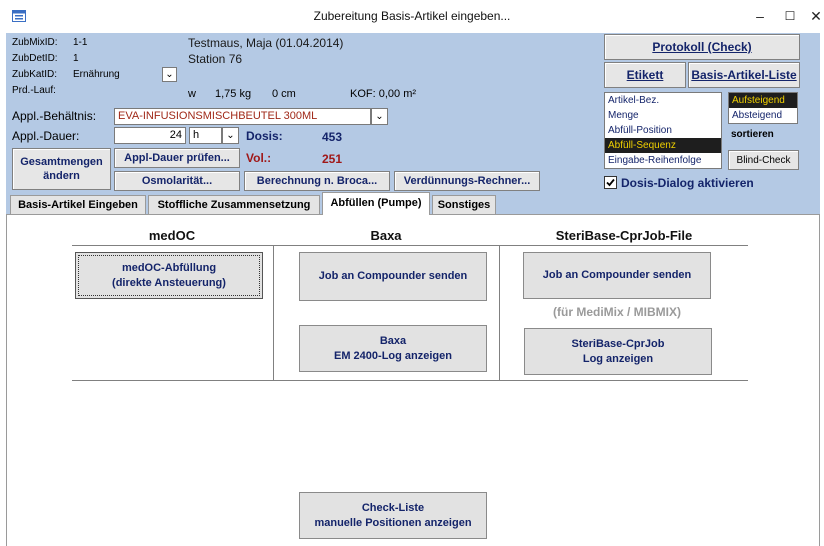  What do you see at coordinates (259, 158) in the screenshot?
I see `vol-label: Vol.:` at bounding box center [259, 158].